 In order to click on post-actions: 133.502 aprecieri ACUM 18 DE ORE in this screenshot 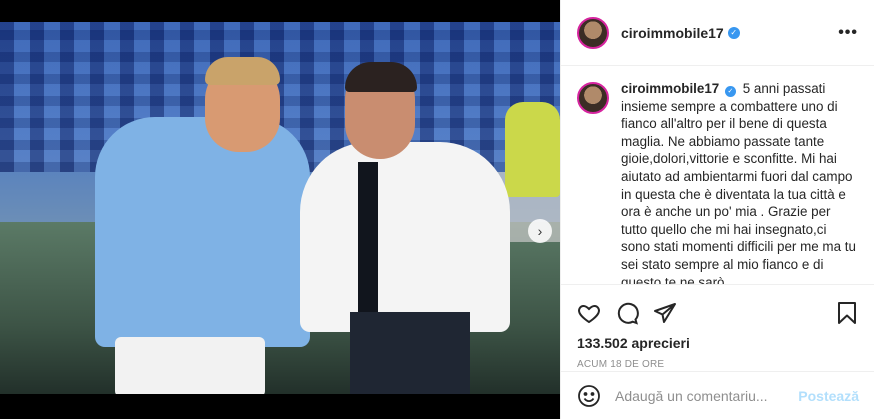, I will do `click(717, 327)`.